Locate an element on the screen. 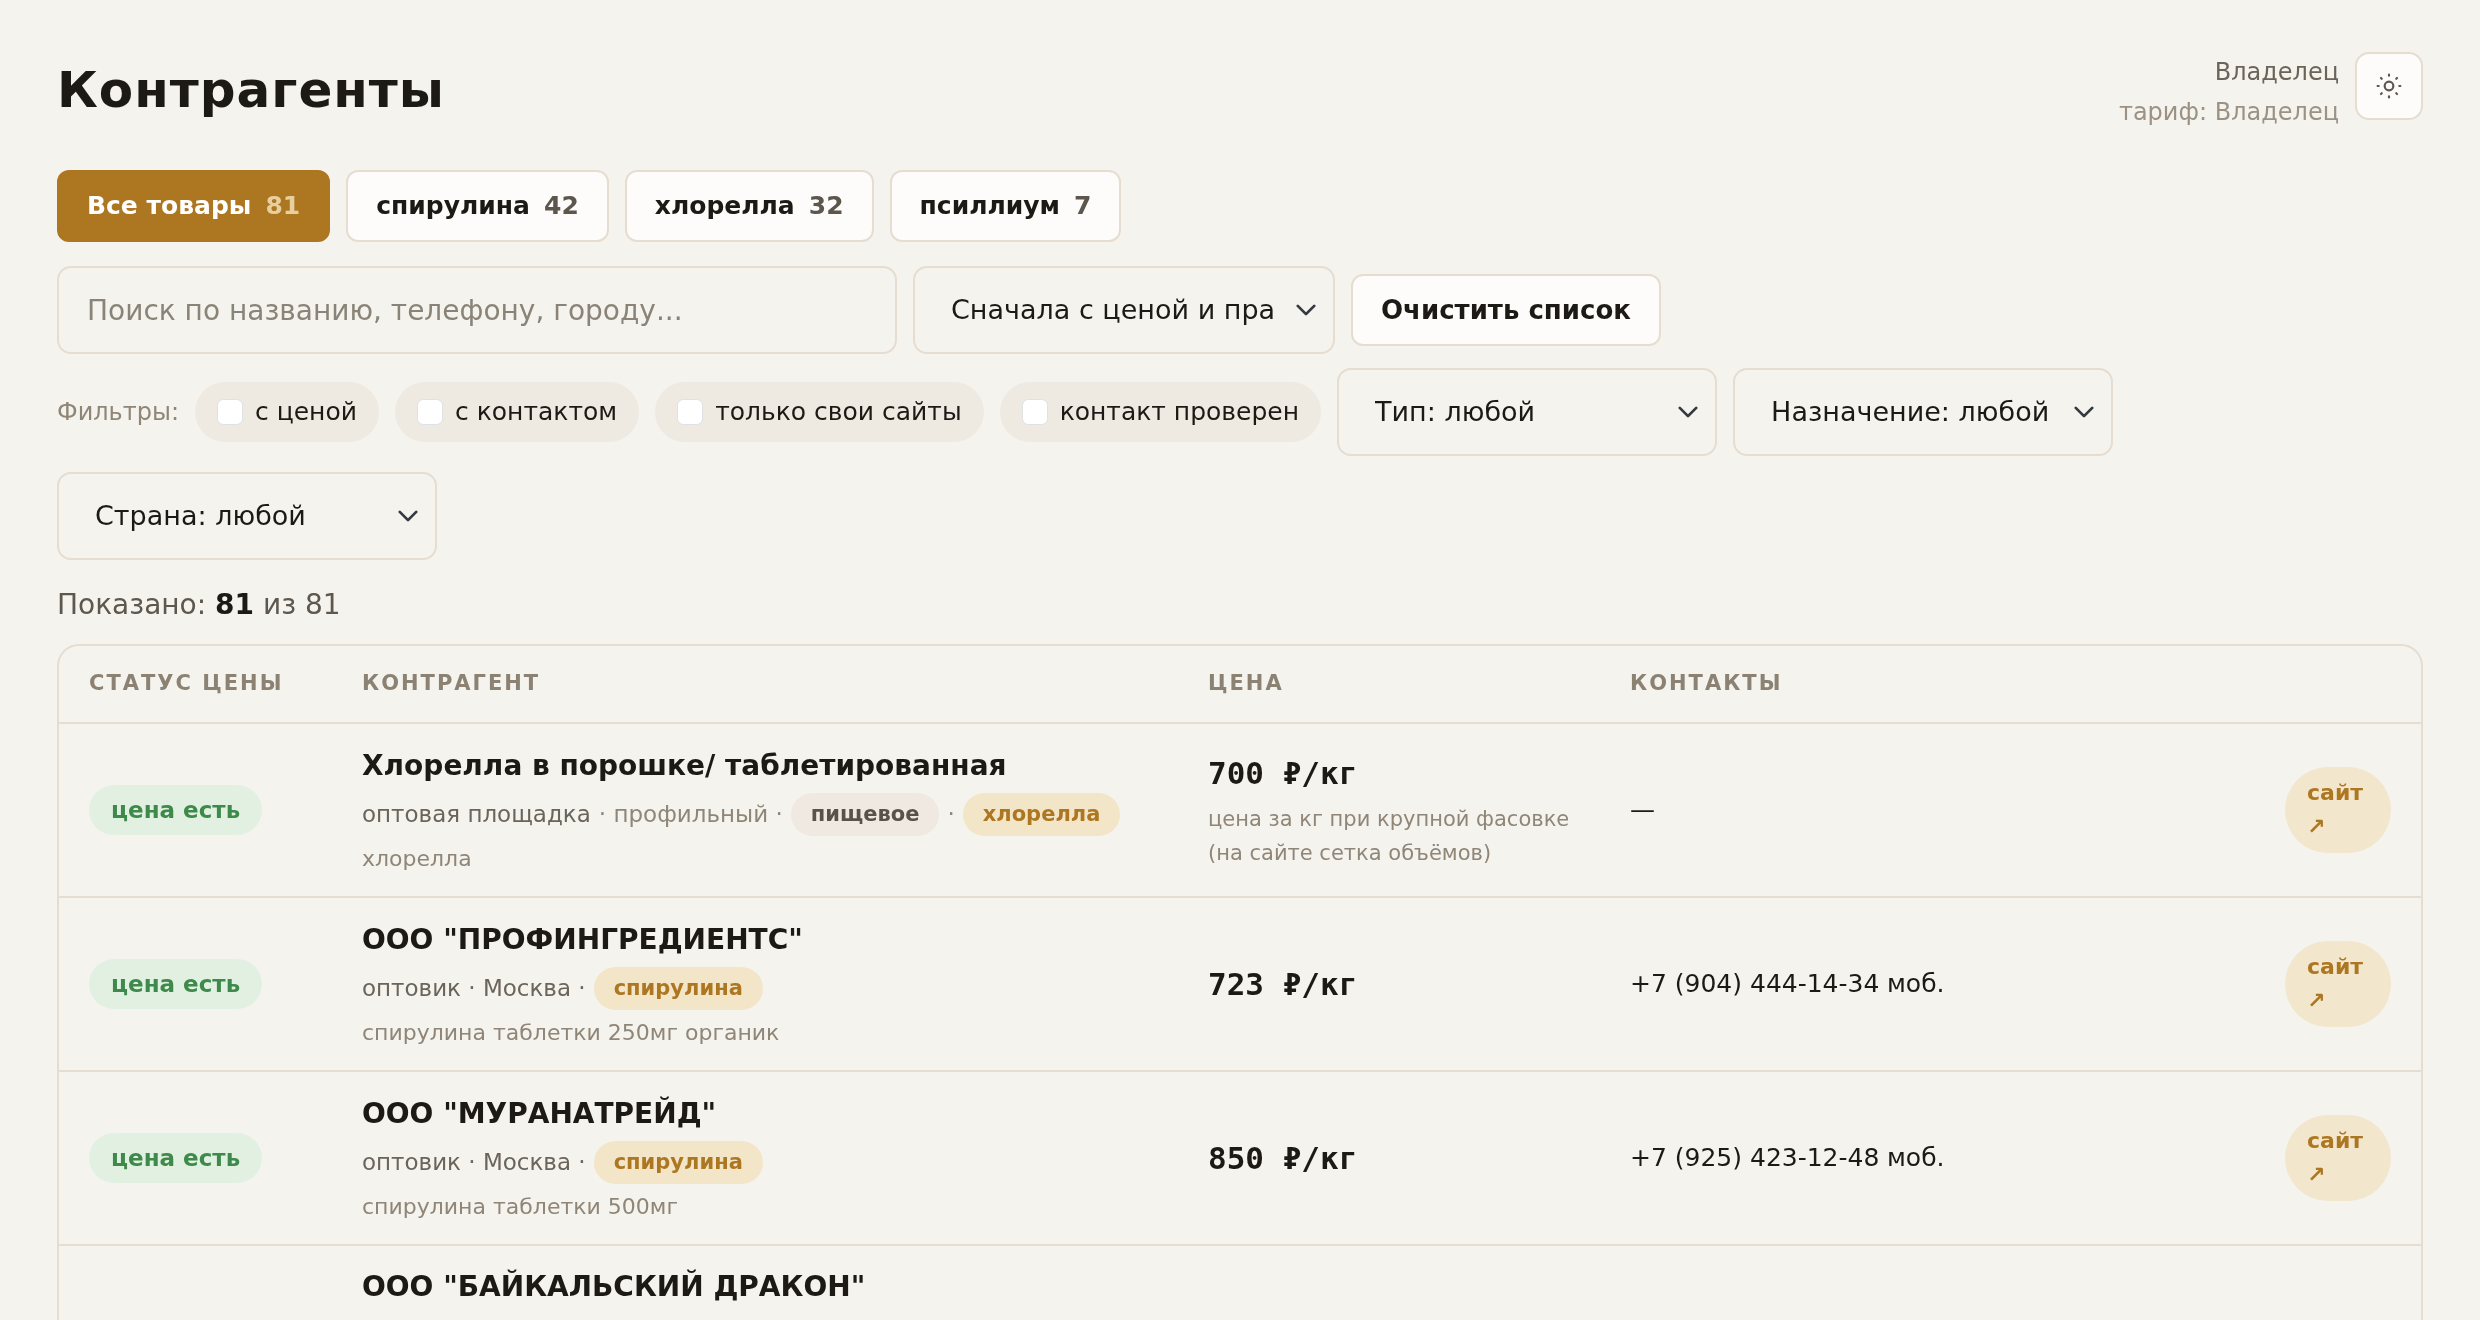  phone-number: +7 (904) 444-14-34 is located at coordinates (1755, 984).